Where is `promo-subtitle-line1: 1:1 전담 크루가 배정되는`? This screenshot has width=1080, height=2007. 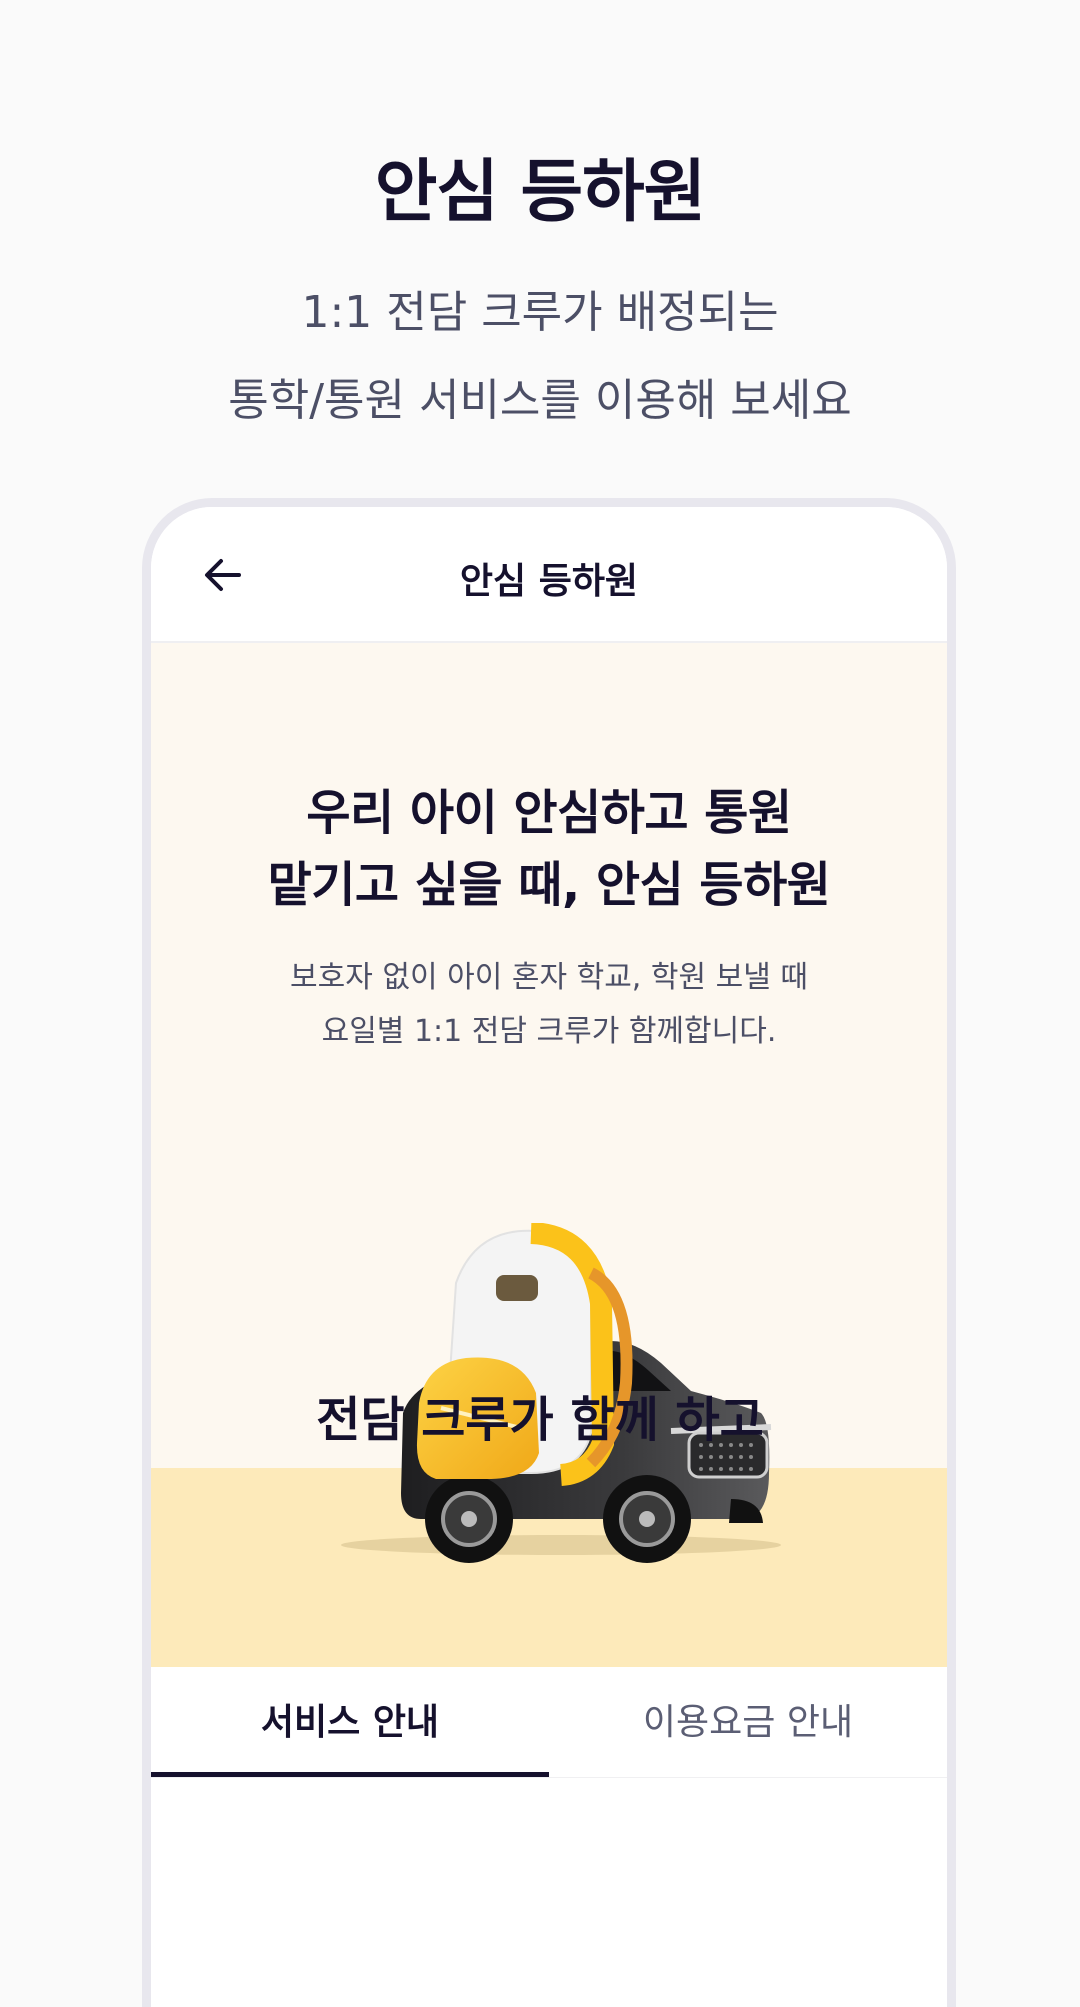
promo-subtitle-line1: 1:1 전담 크루가 배정되는 is located at coordinates (540, 312).